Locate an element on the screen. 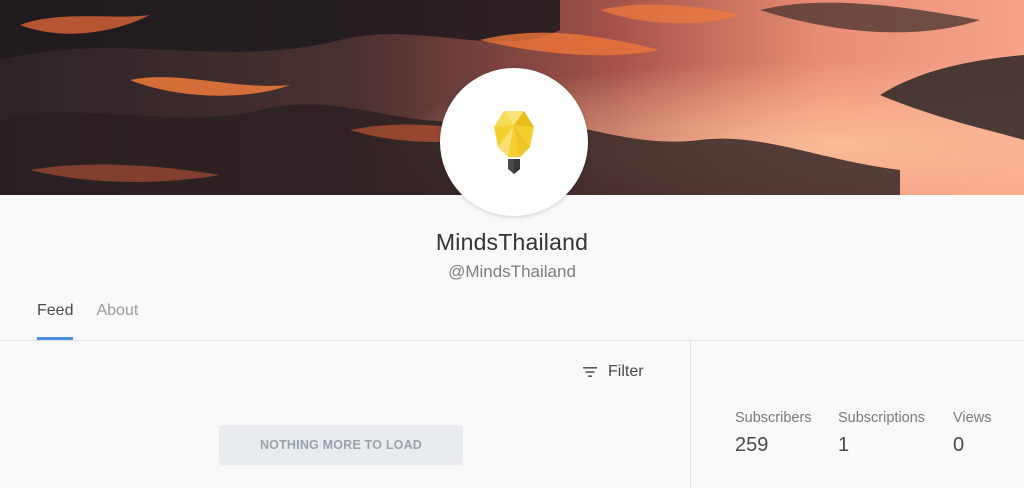 Image resolution: width=1024 pixels, height=488 pixels. load-more-button: NOTHING MORE TO LOAD is located at coordinates (341, 445).